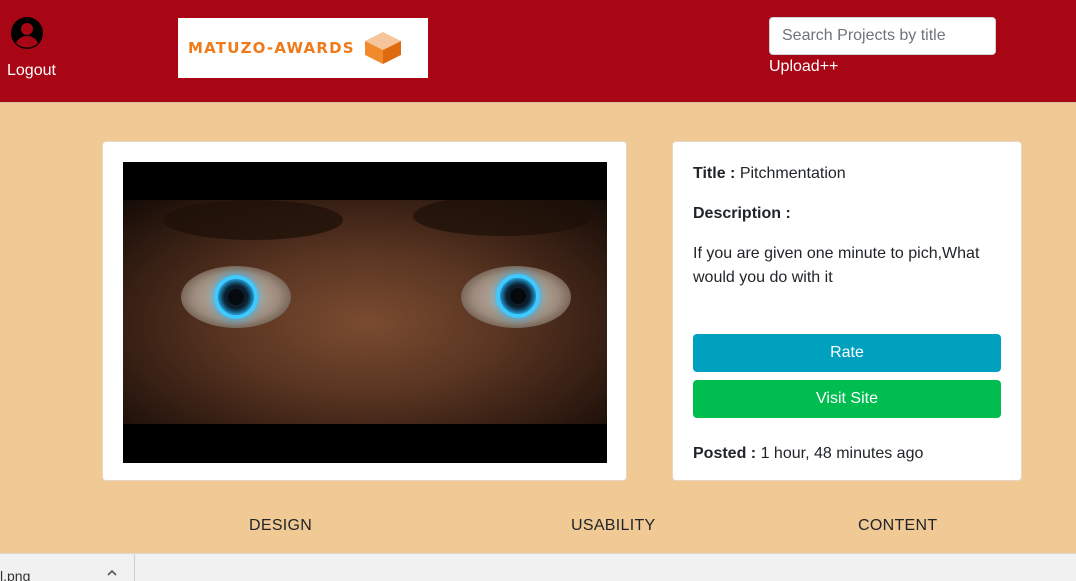 The image size is (1076, 581). What do you see at coordinates (281, 525) in the screenshot?
I see `metric-design: DESIGN` at bounding box center [281, 525].